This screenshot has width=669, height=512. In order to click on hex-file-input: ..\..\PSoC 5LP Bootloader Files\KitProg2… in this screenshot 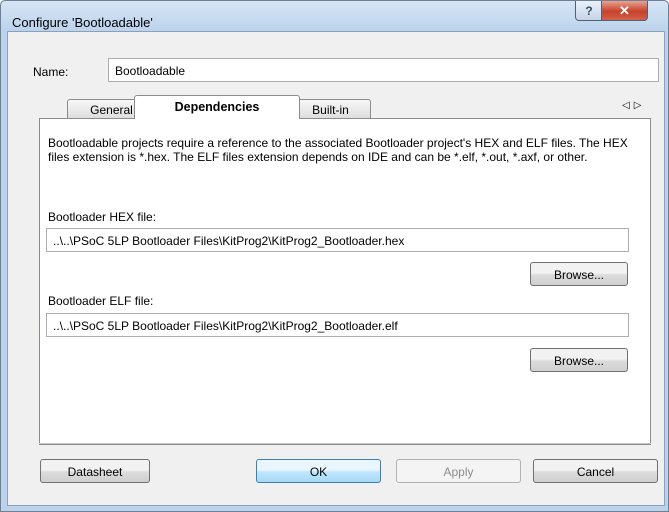, I will do `click(337, 240)`.